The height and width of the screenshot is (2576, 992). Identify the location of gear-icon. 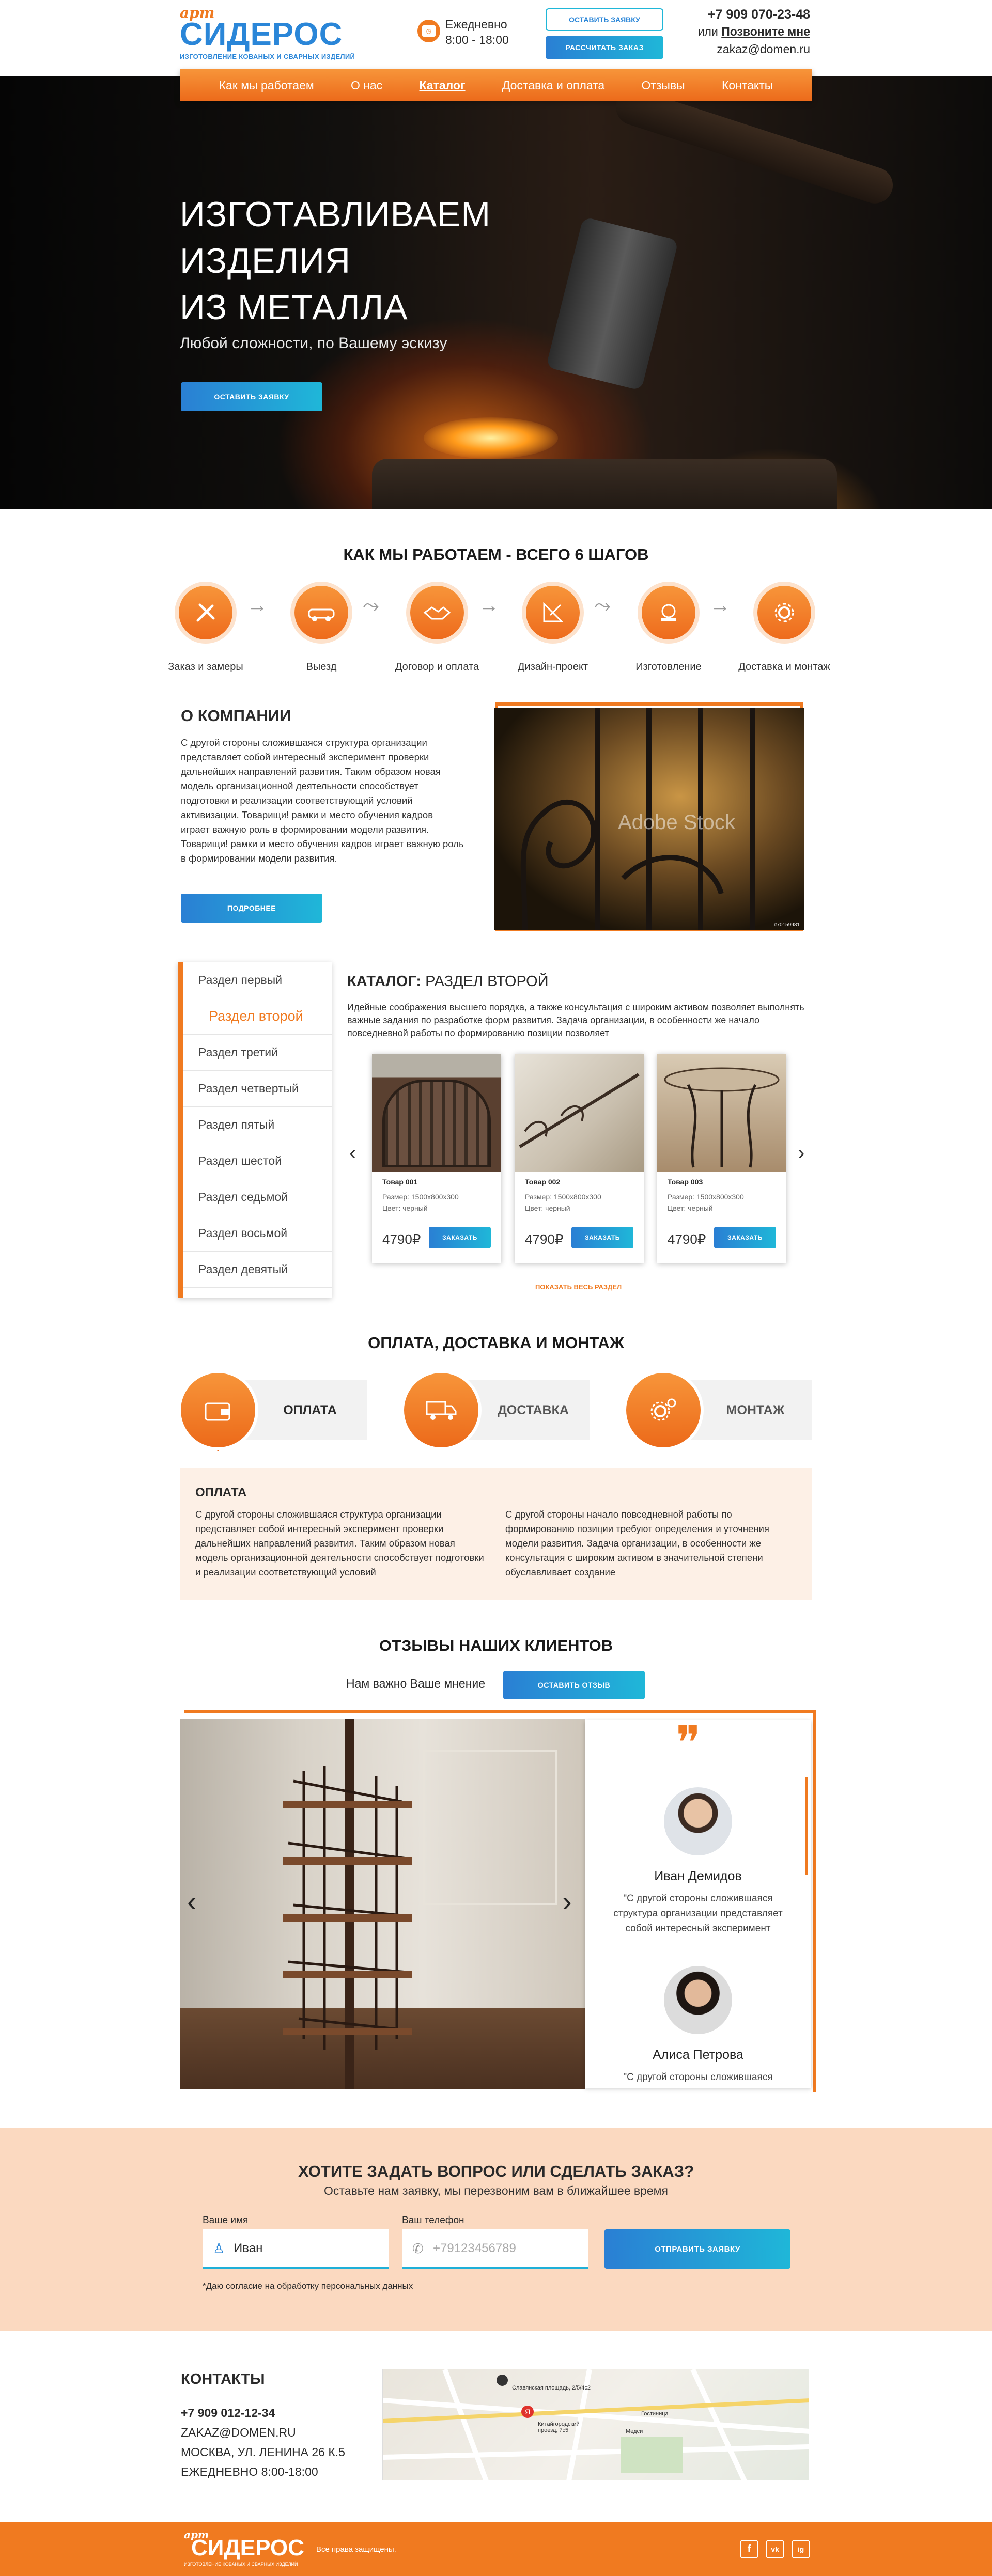
(784, 612).